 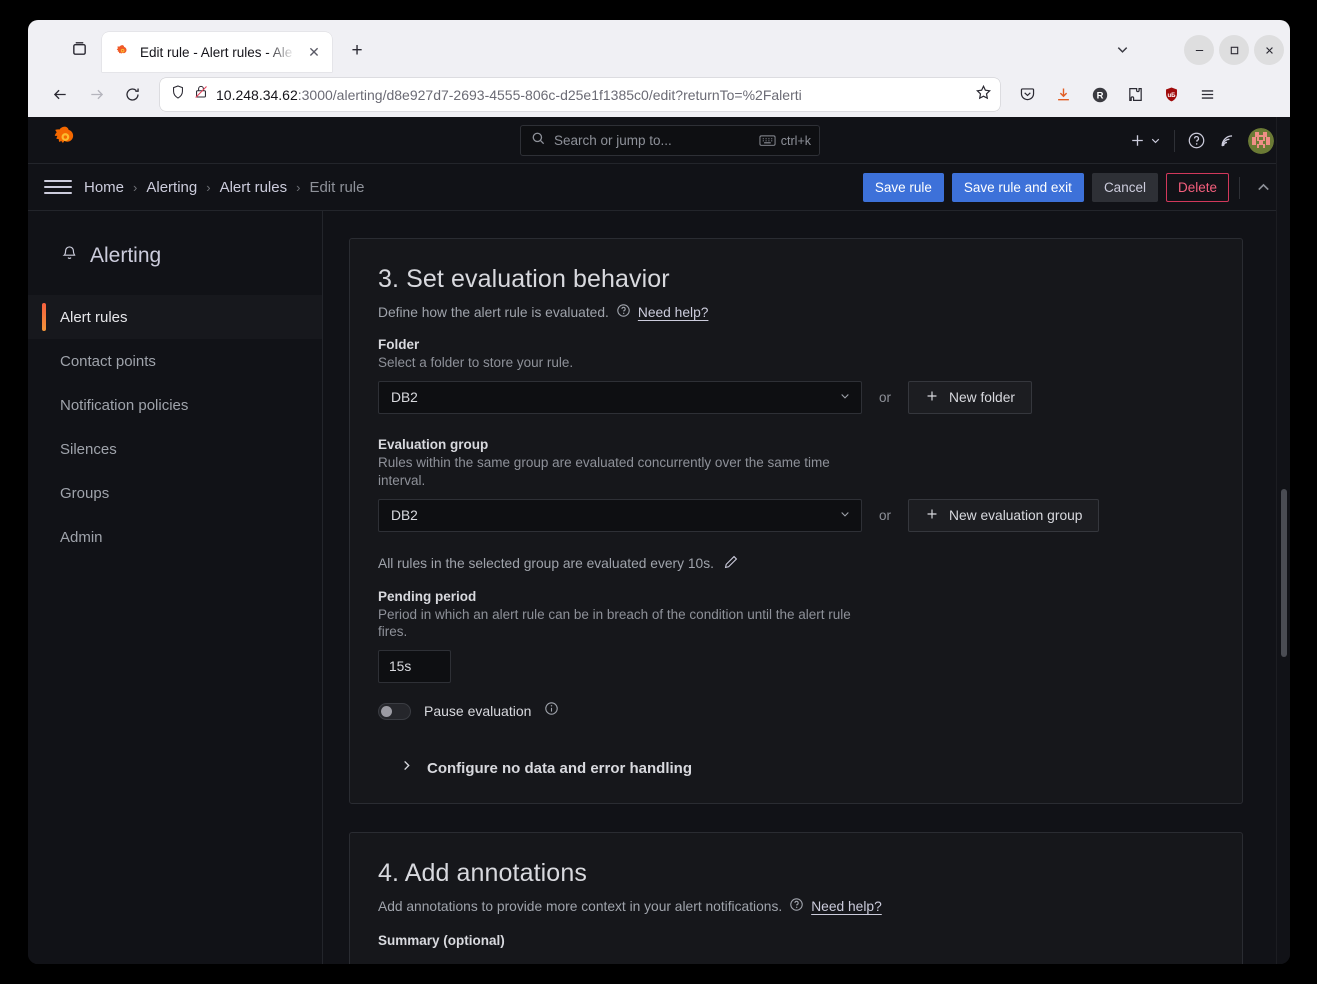 What do you see at coordinates (1197, 187) in the screenshot?
I see `delete-button: Delete` at bounding box center [1197, 187].